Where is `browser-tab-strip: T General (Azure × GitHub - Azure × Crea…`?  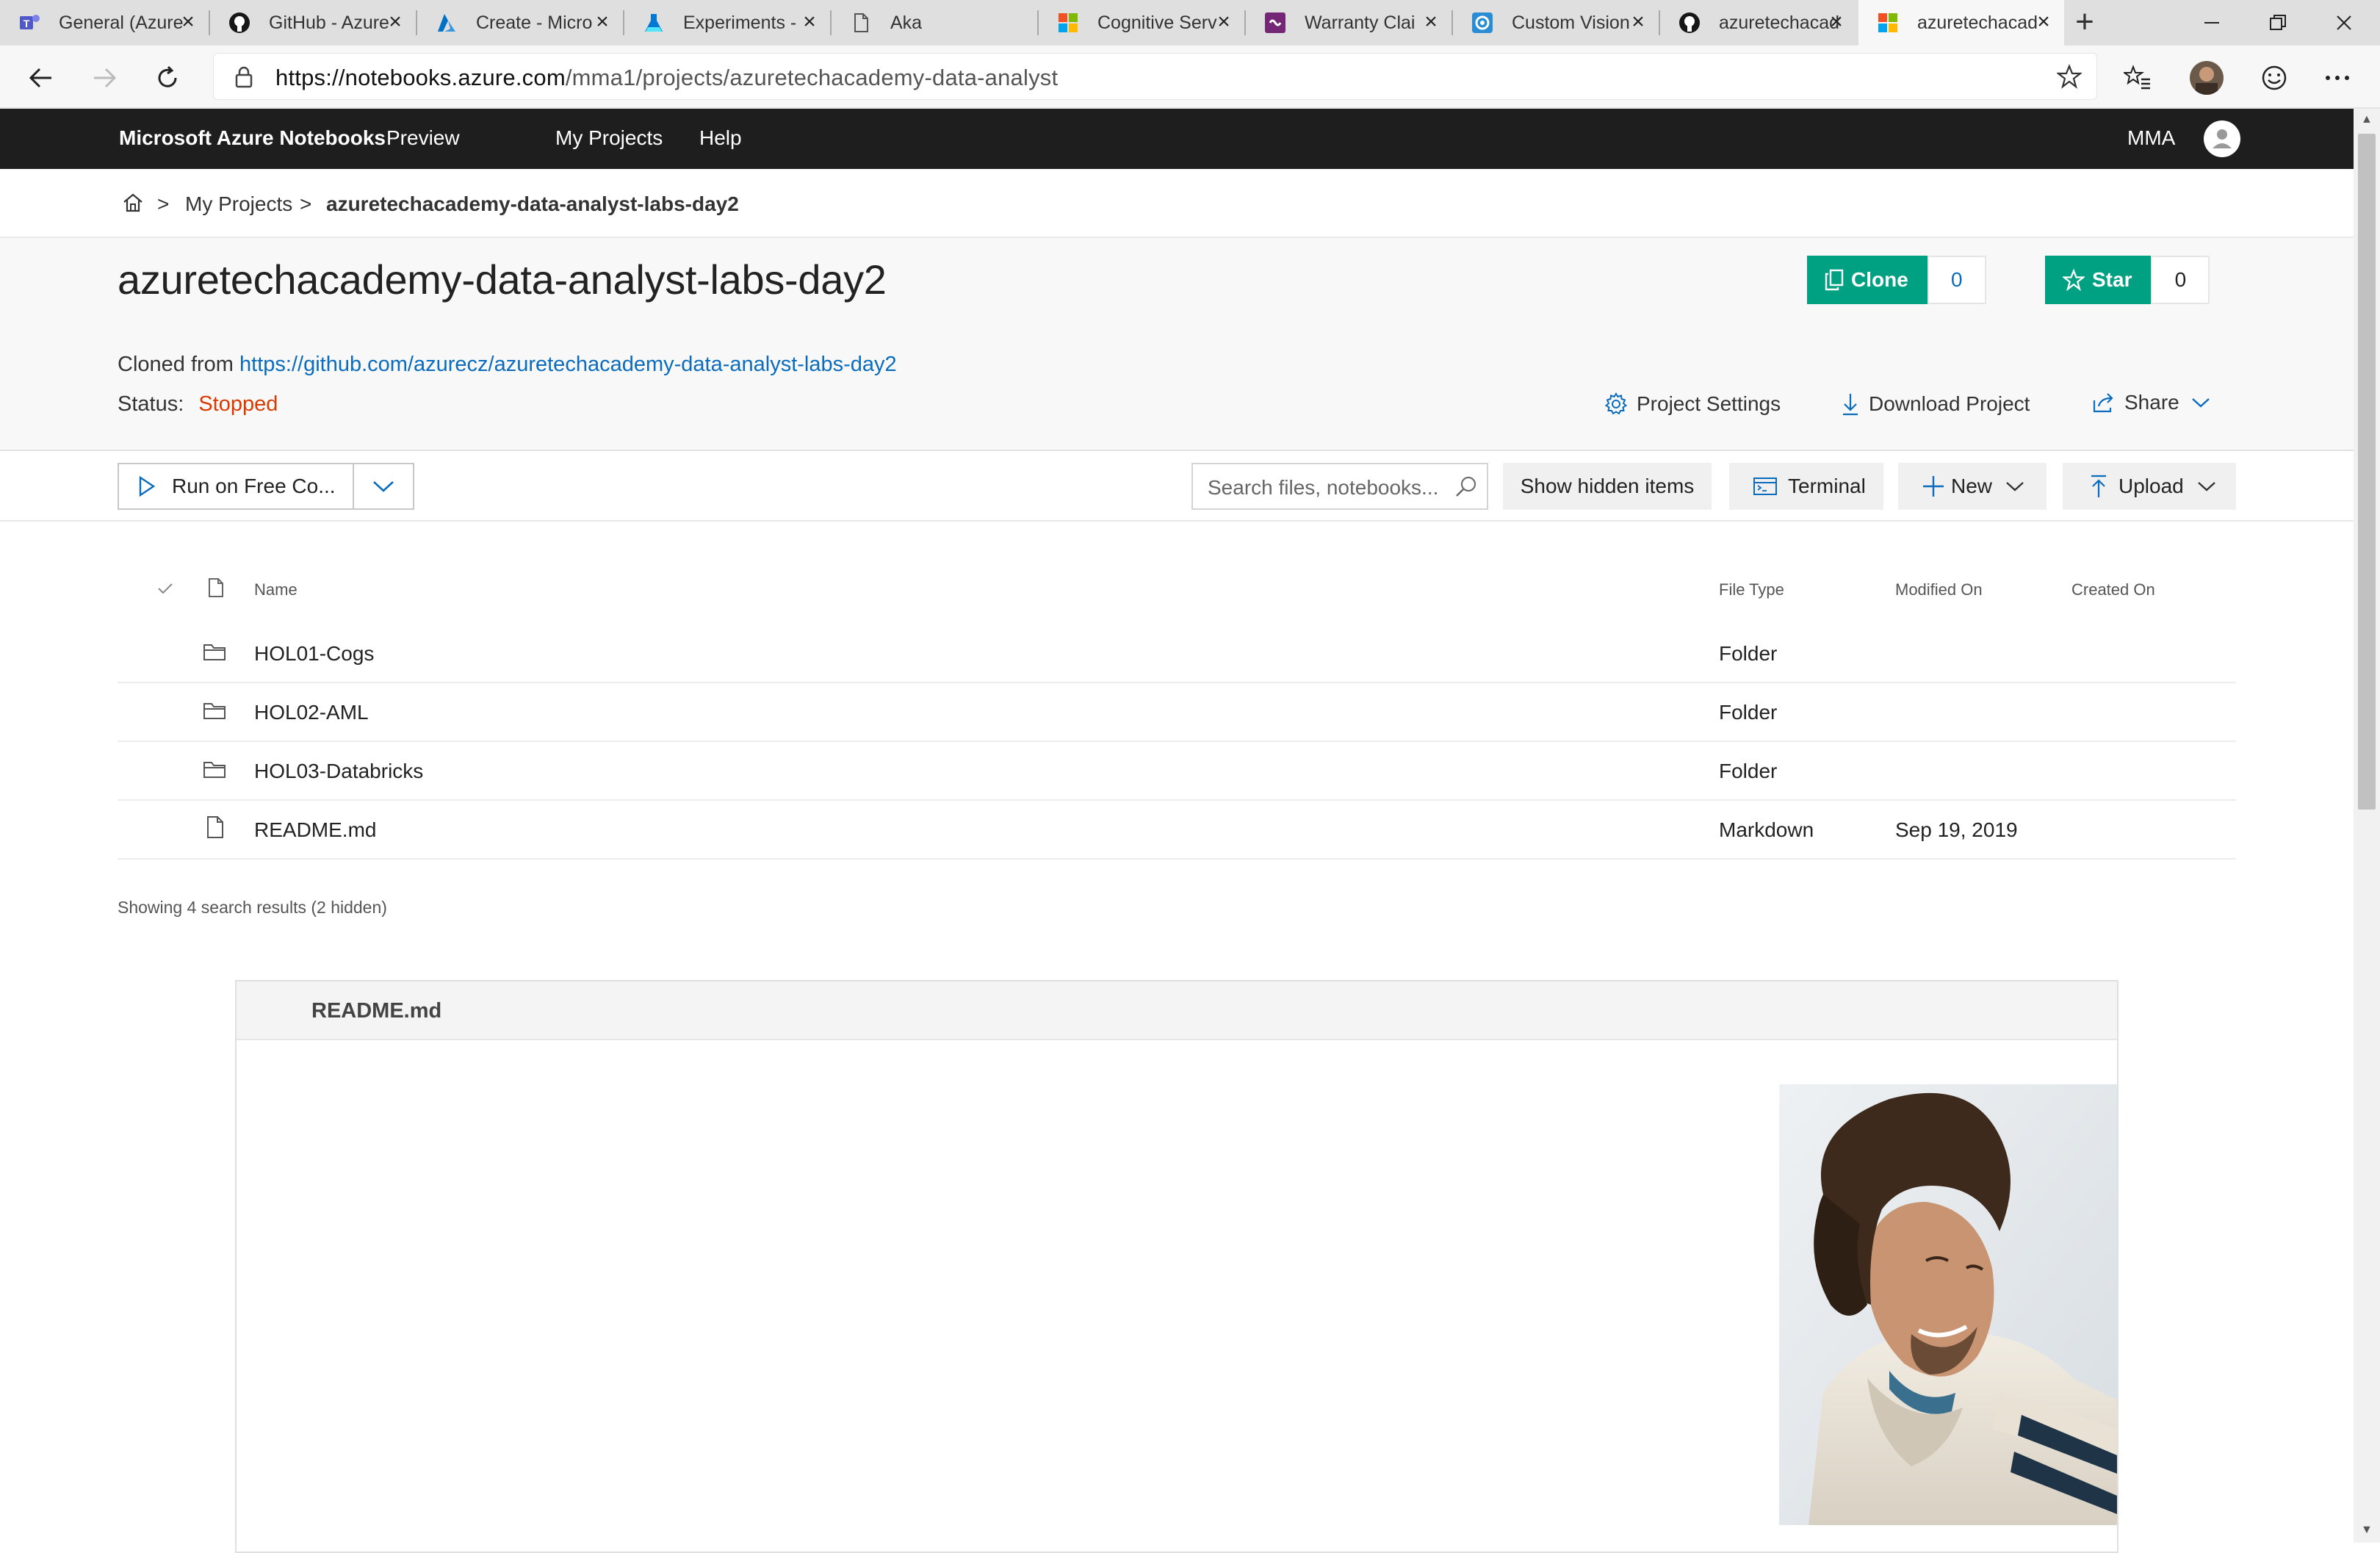
browser-tab-strip: T General (Azure × GitHub - Azure × Crea… is located at coordinates (1190, 23).